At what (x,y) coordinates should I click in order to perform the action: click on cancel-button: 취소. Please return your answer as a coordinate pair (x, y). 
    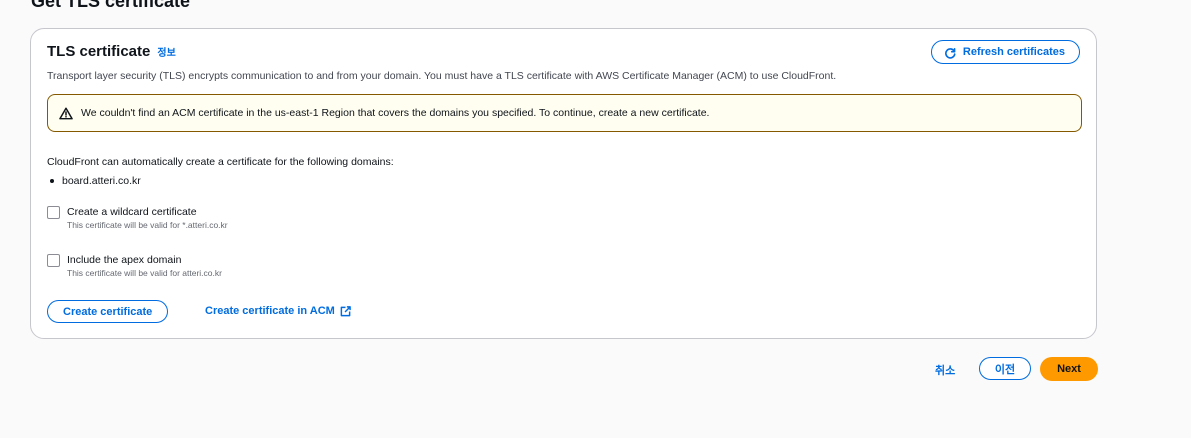
    Looking at the image, I should click on (945, 370).